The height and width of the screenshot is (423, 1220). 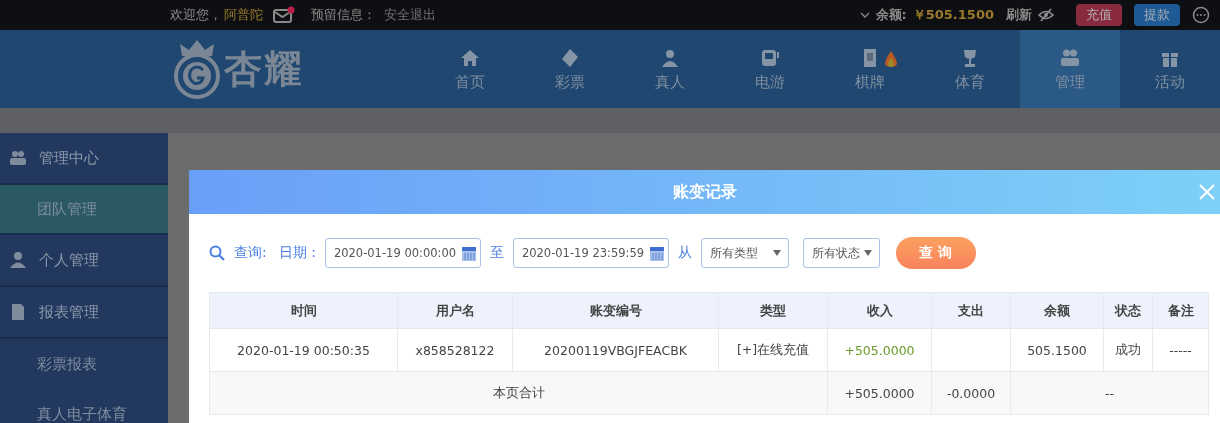 What do you see at coordinates (971, 310) in the screenshot?
I see `column-header: 支出` at bounding box center [971, 310].